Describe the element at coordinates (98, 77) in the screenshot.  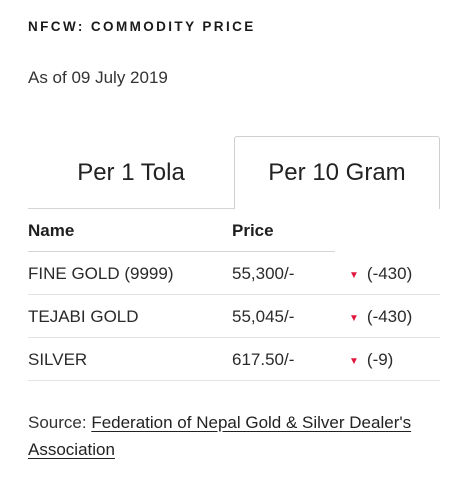
I see `as-of-date: As of 09 July 2019` at that location.